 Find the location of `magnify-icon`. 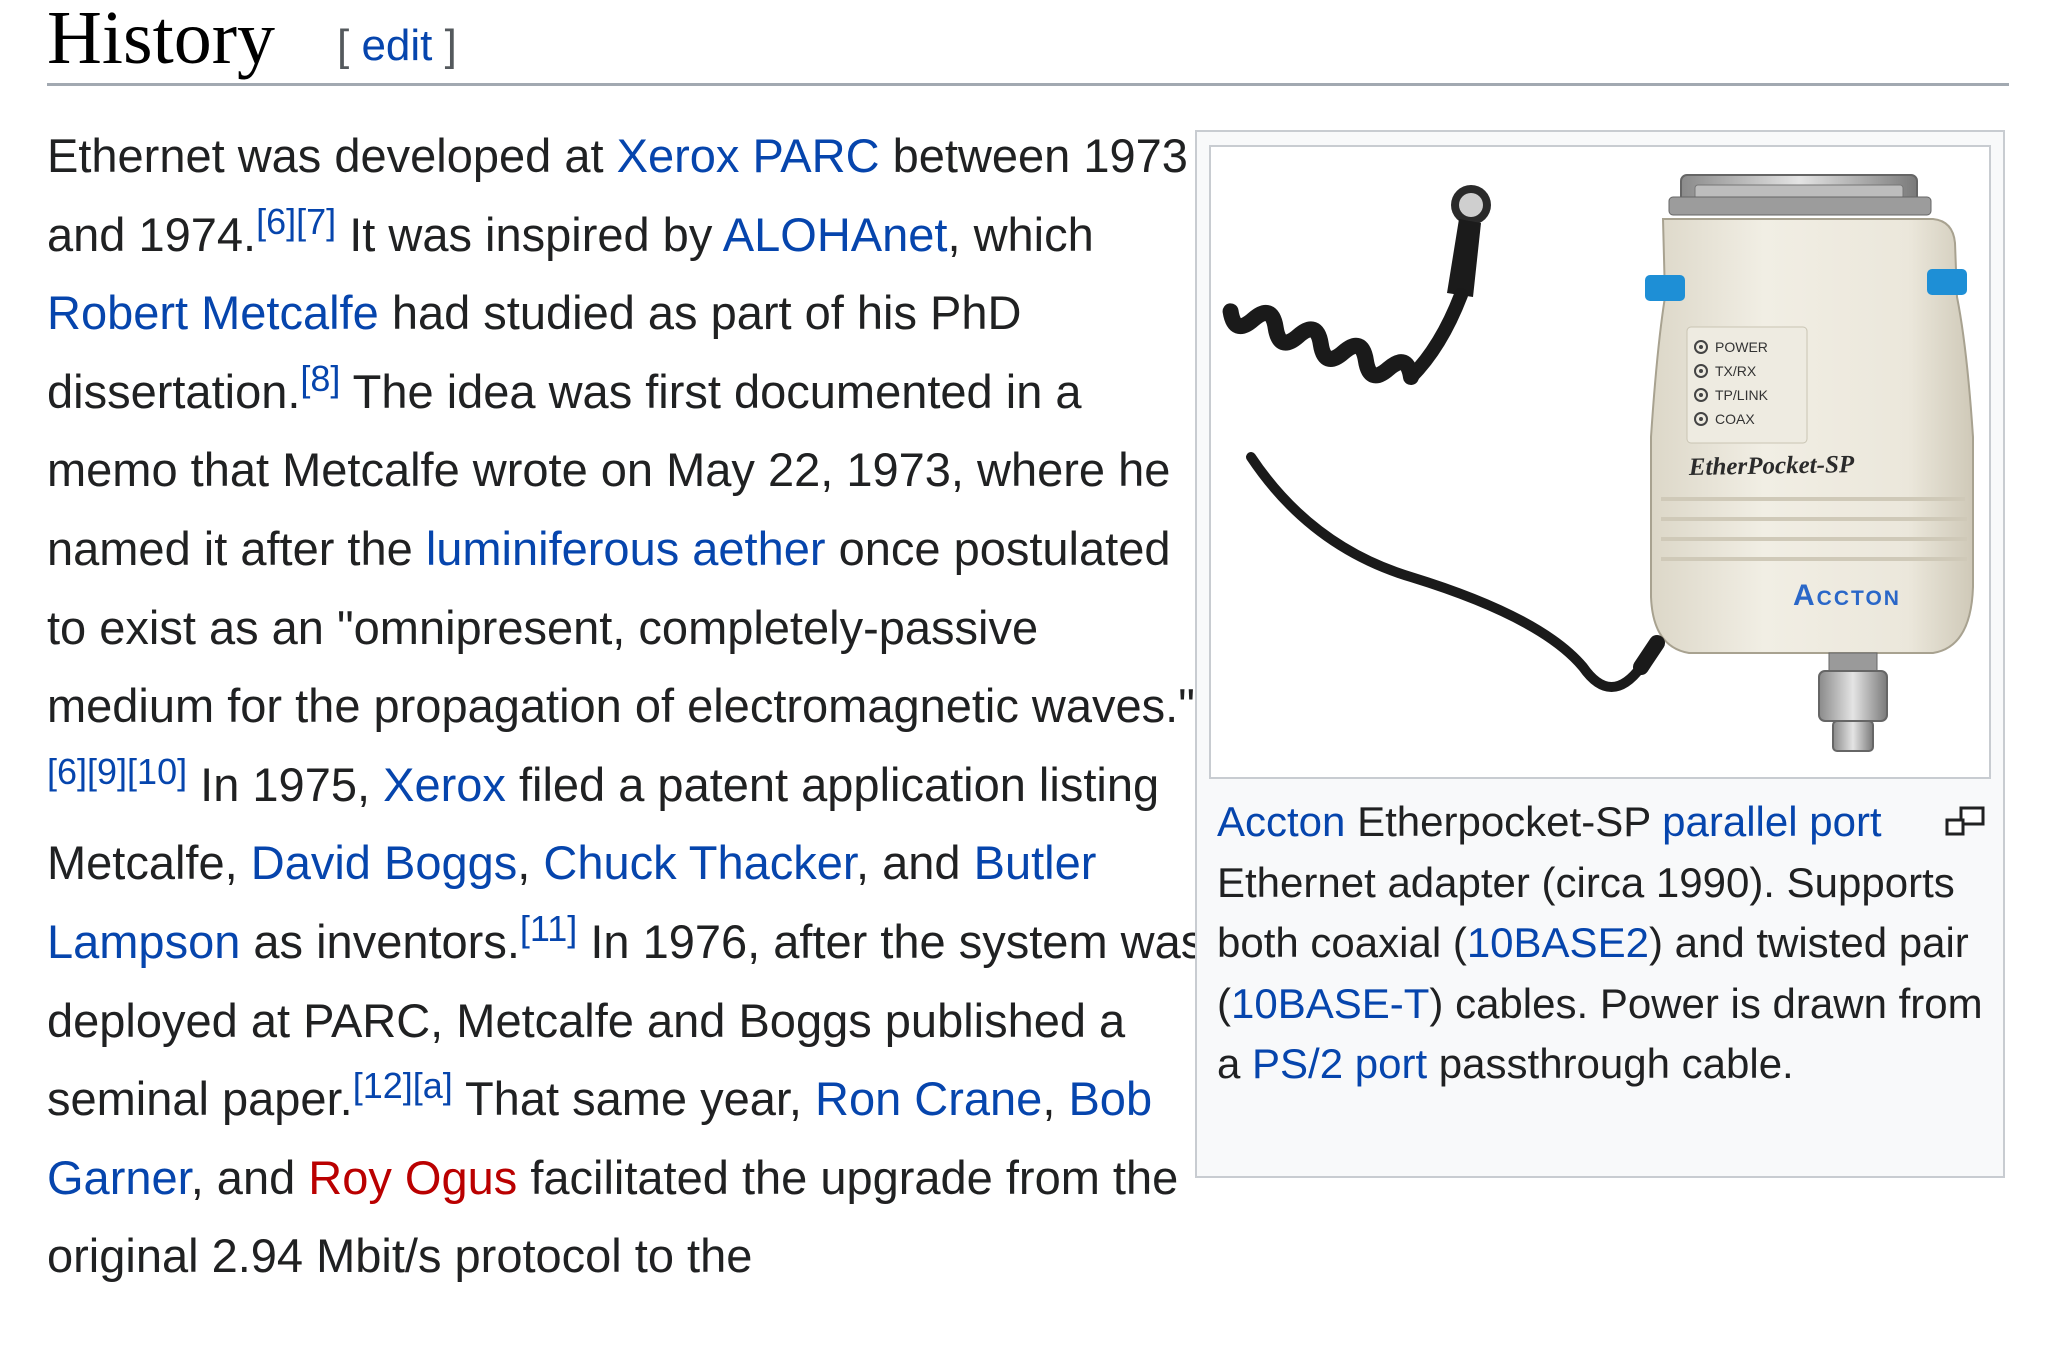

magnify-icon is located at coordinates (1965, 822).